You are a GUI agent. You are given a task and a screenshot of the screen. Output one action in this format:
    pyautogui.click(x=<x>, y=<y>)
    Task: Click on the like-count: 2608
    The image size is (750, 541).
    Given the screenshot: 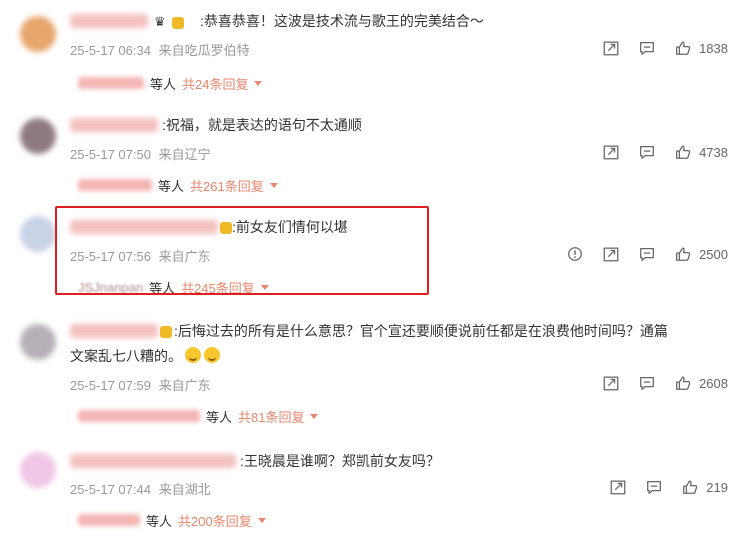 What is the action you would take?
    pyautogui.click(x=713, y=383)
    